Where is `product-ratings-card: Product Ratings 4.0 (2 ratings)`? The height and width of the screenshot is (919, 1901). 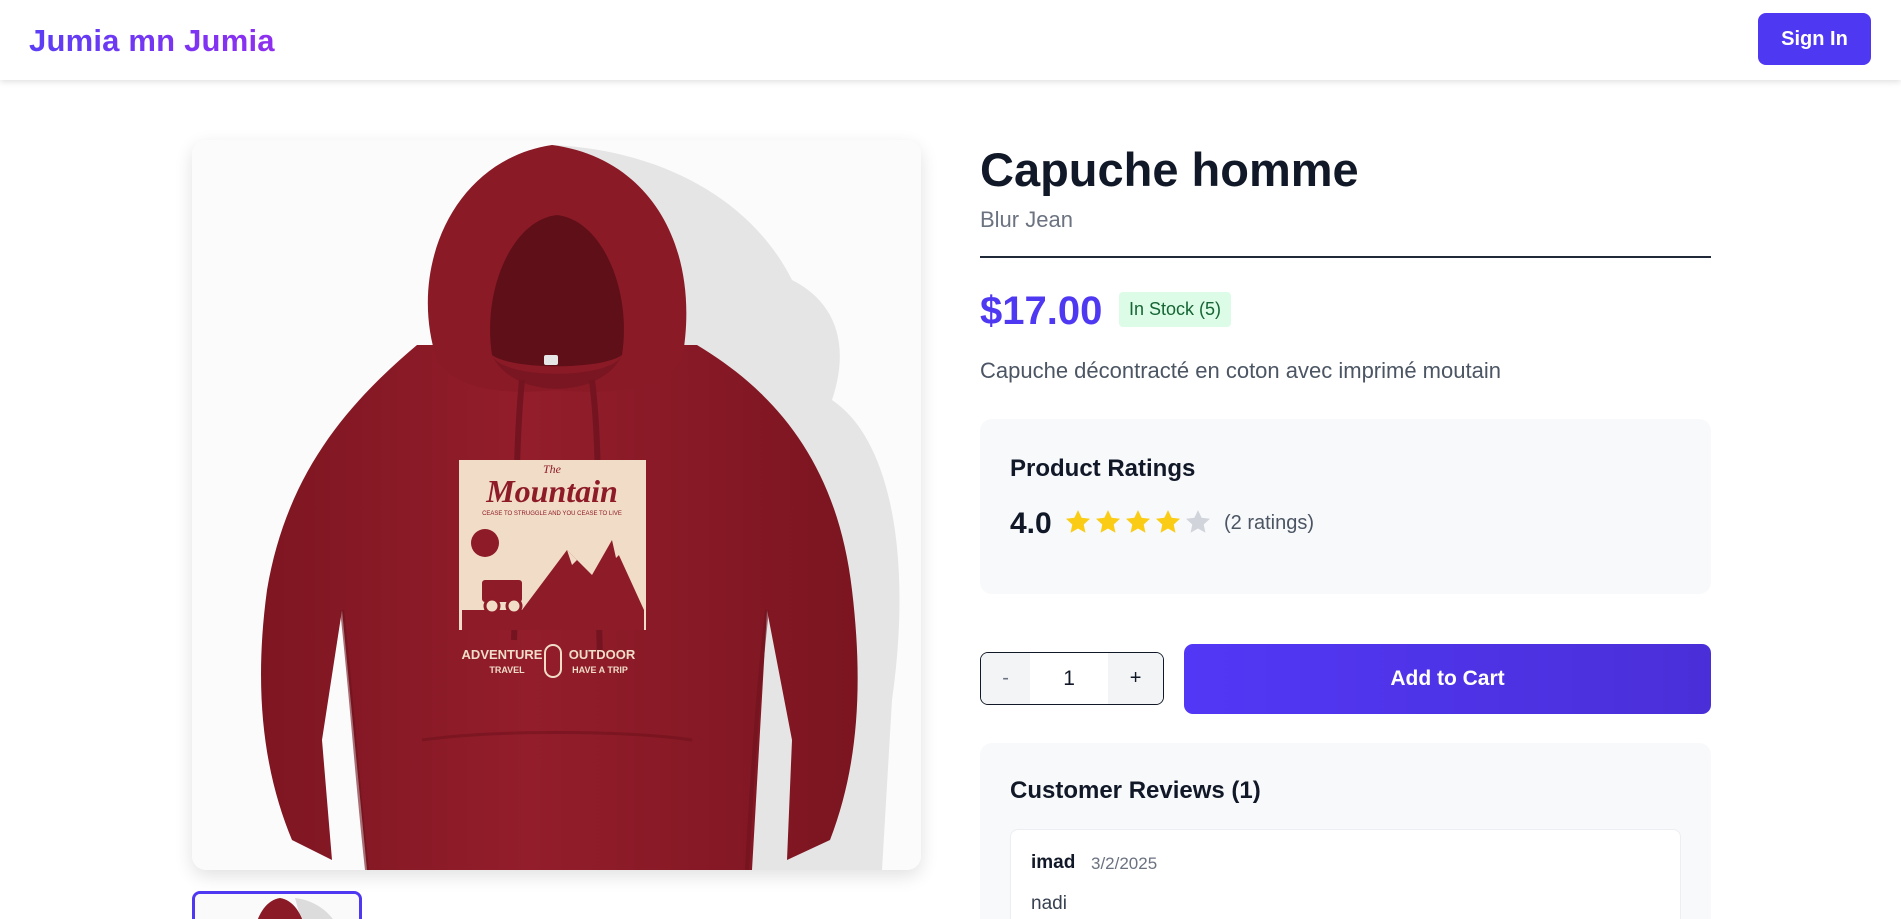
product-ratings-card: Product Ratings 4.0 (2 ratings) is located at coordinates (1345, 506).